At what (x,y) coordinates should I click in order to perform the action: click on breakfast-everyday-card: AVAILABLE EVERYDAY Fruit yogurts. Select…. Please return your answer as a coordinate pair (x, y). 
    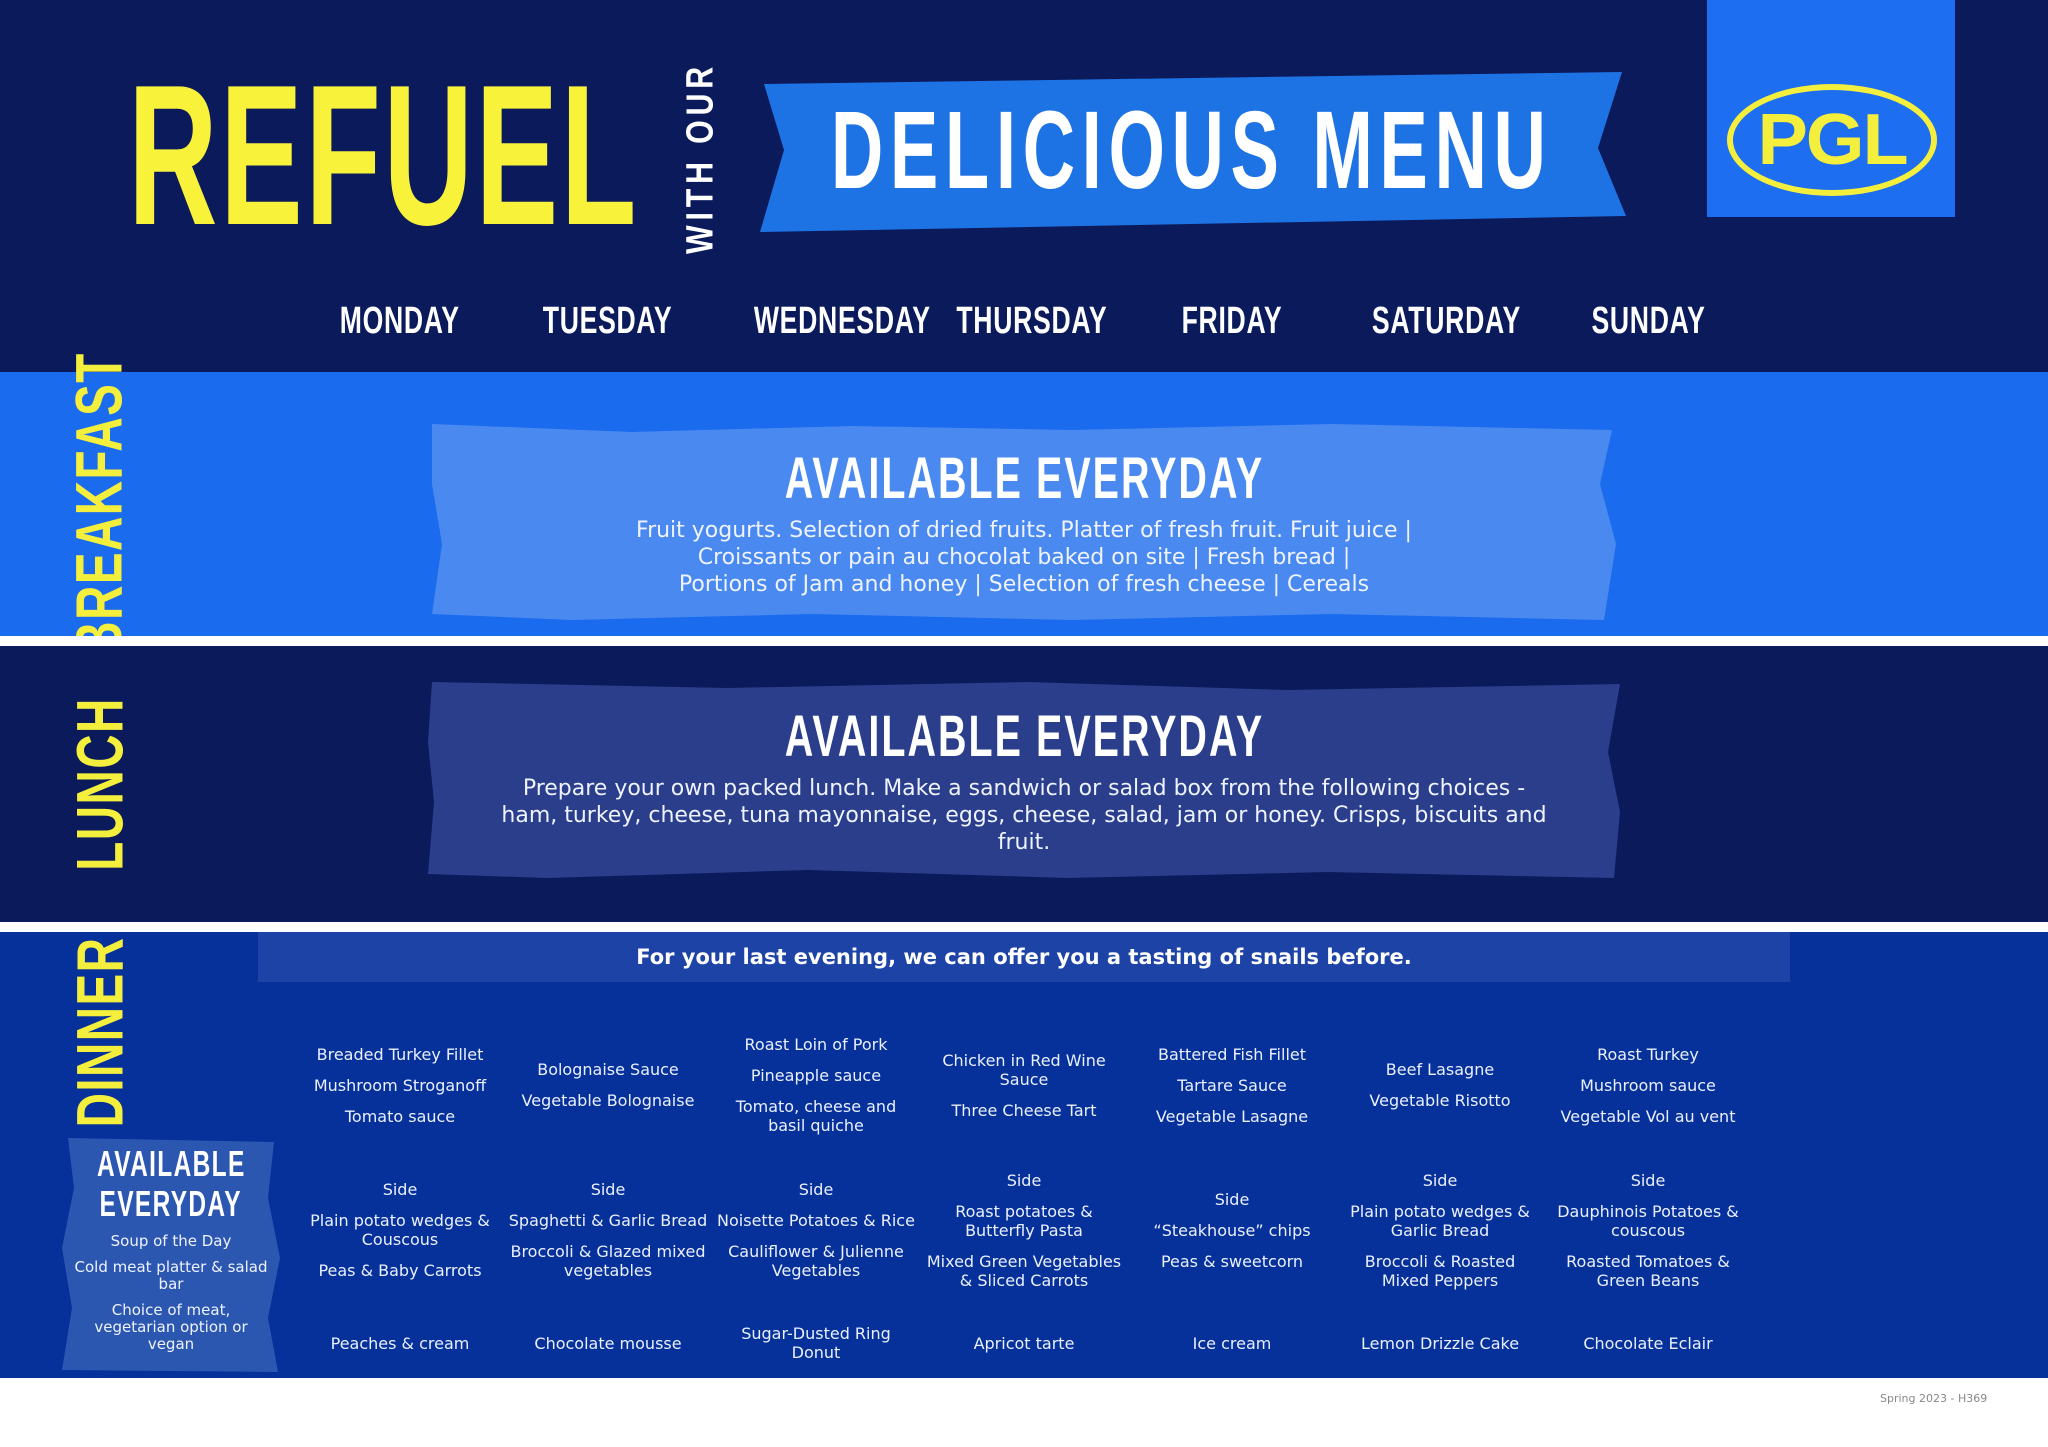
    Looking at the image, I should click on (1024, 522).